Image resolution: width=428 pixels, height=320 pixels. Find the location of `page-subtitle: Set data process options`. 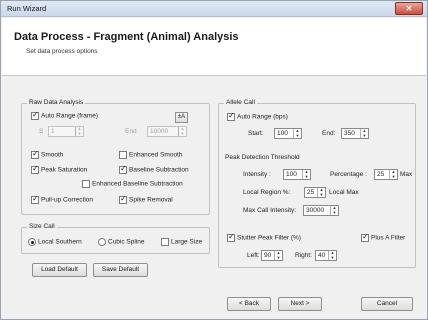

page-subtitle: Set data process options is located at coordinates (62, 51).